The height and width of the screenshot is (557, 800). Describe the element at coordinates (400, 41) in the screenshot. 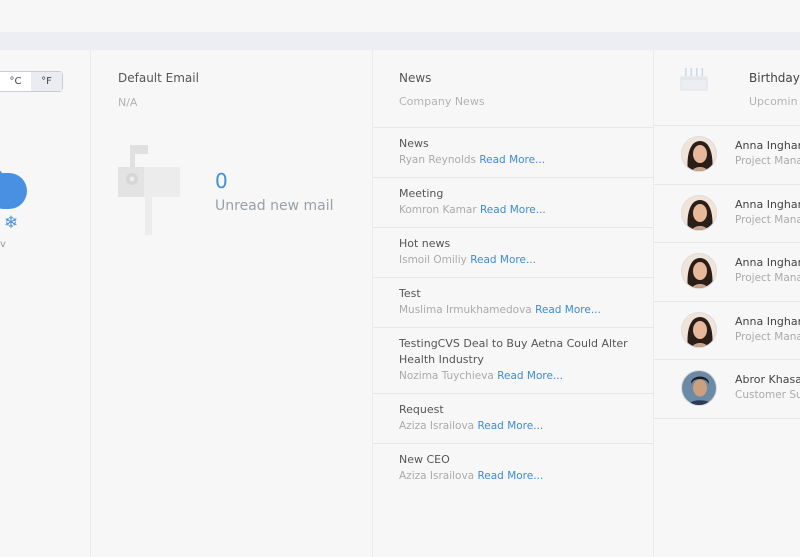

I see `top-bar` at that location.